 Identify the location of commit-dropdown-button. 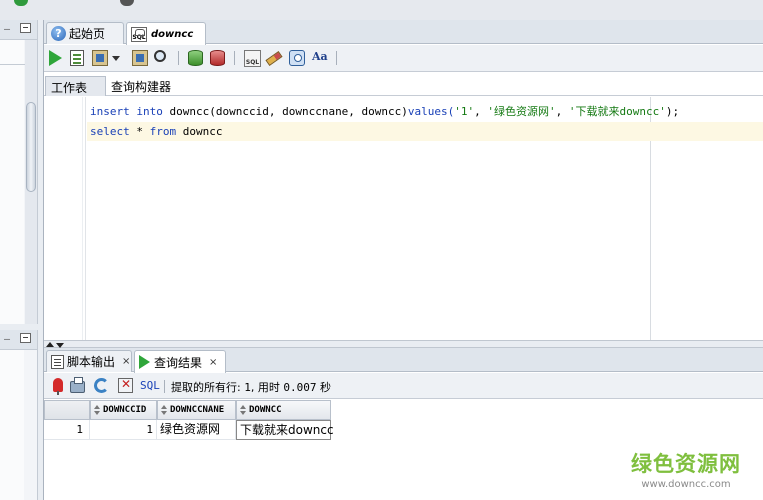
(117, 58).